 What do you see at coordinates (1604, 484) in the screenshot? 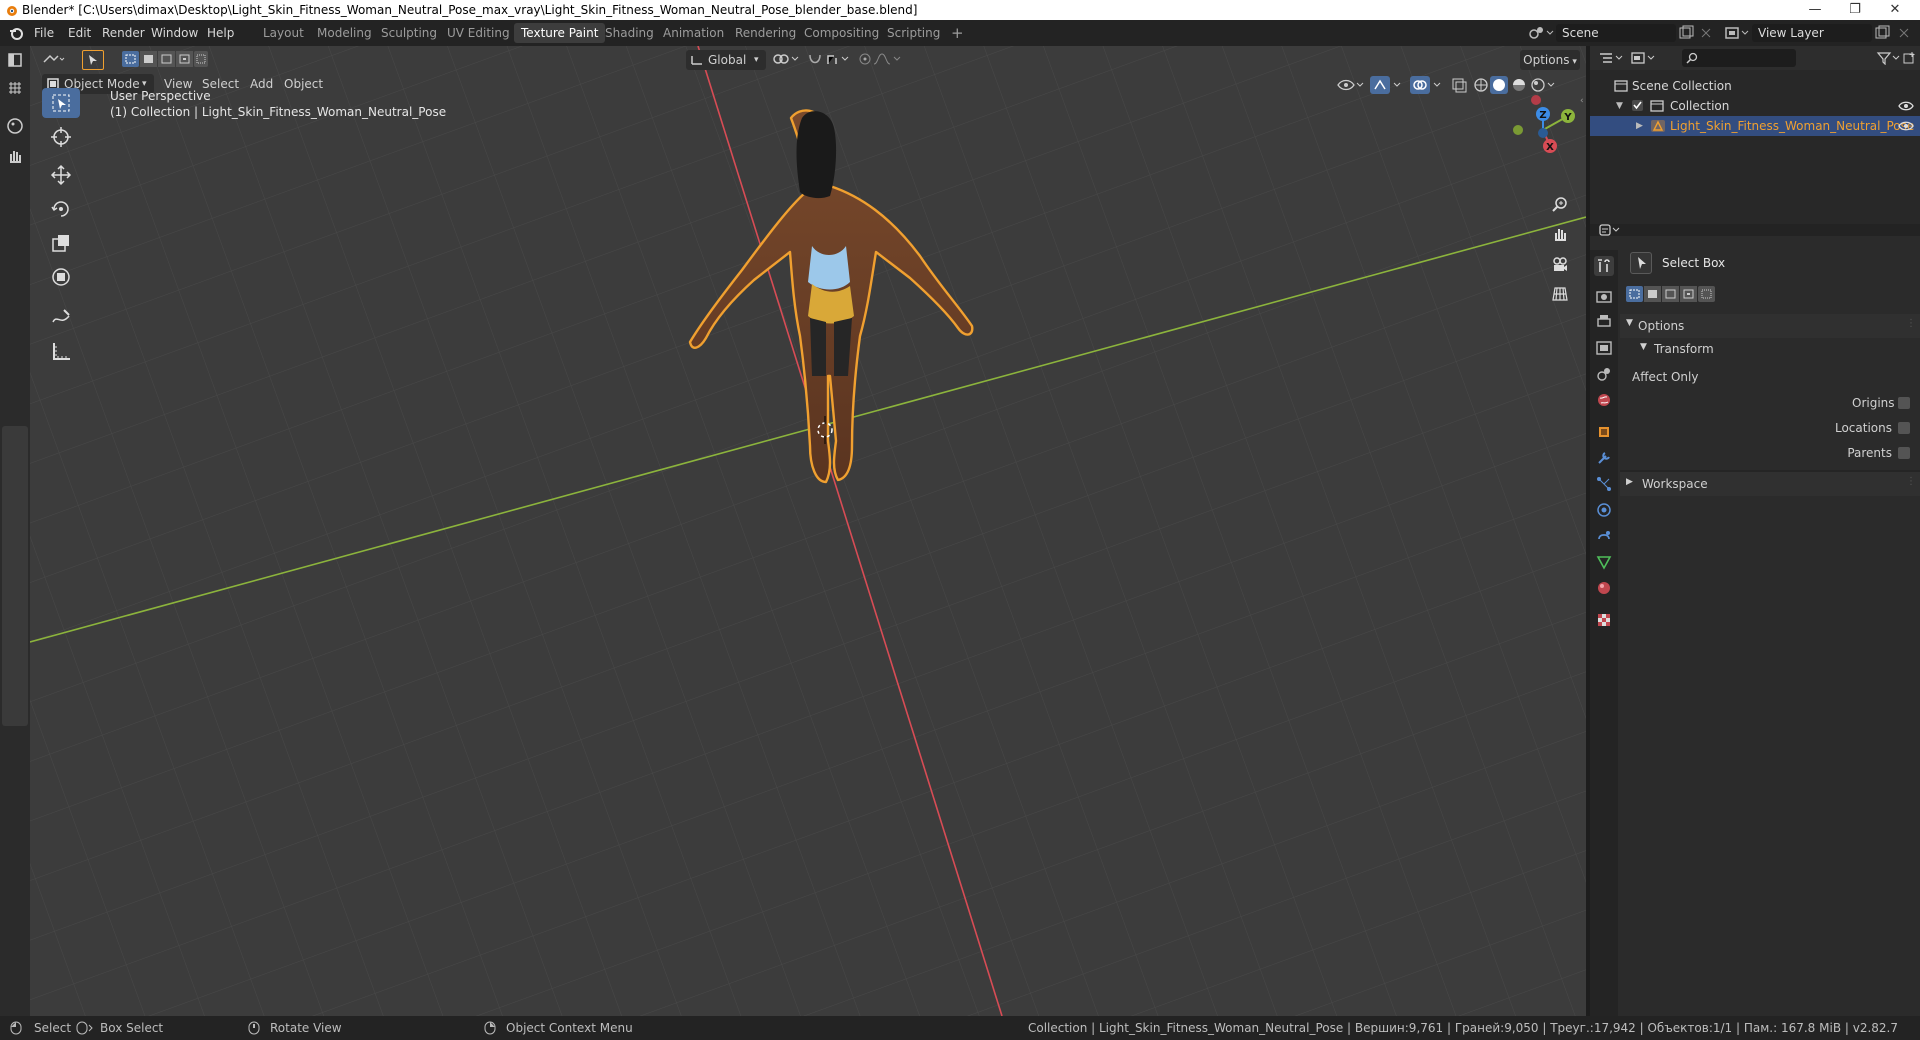
I see `tab-particle-properties` at bounding box center [1604, 484].